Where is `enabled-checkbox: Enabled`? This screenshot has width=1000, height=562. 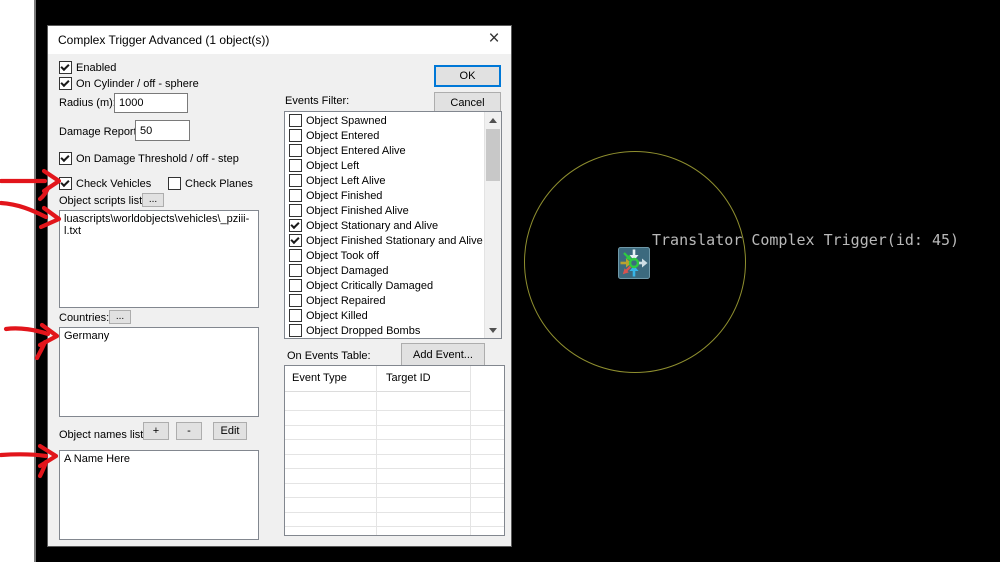 enabled-checkbox: Enabled is located at coordinates (87, 67).